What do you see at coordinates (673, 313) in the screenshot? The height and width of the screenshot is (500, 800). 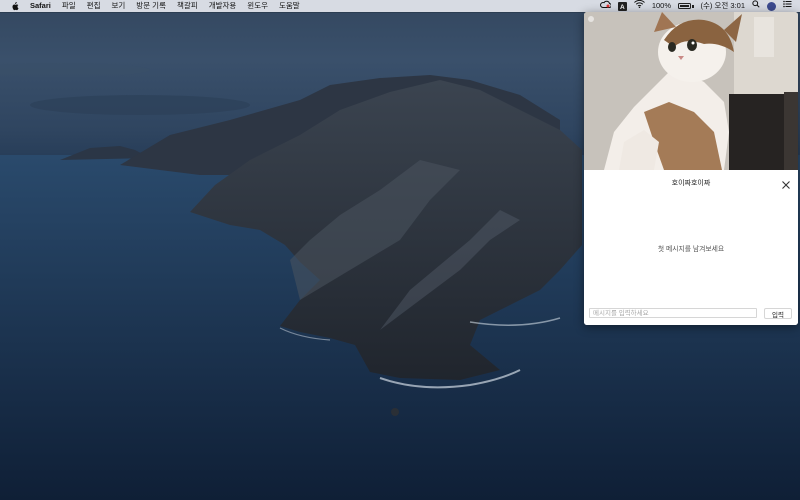 I see `message-input` at bounding box center [673, 313].